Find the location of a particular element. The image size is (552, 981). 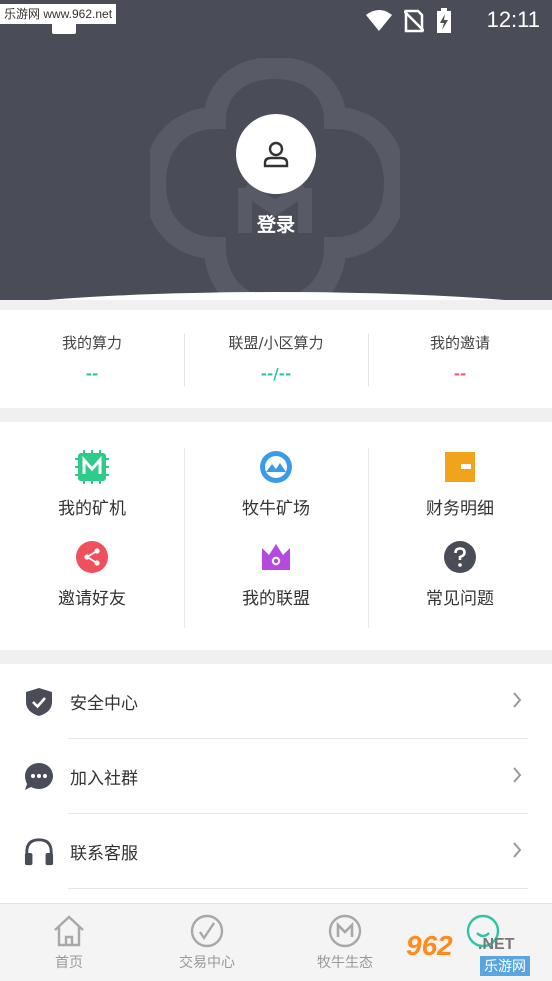

grid-item-faq: 常见问题 is located at coordinates (460, 585).